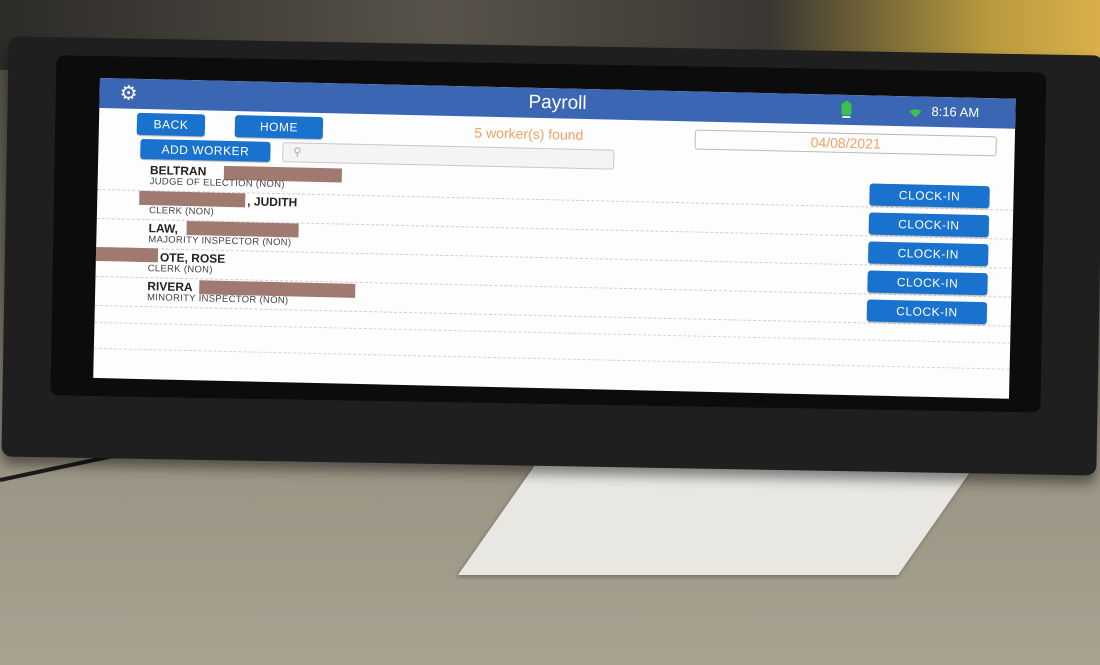 Image resolution: width=1100 pixels, height=665 pixels. What do you see at coordinates (846, 109) in the screenshot?
I see `battery-charging-icon` at bounding box center [846, 109].